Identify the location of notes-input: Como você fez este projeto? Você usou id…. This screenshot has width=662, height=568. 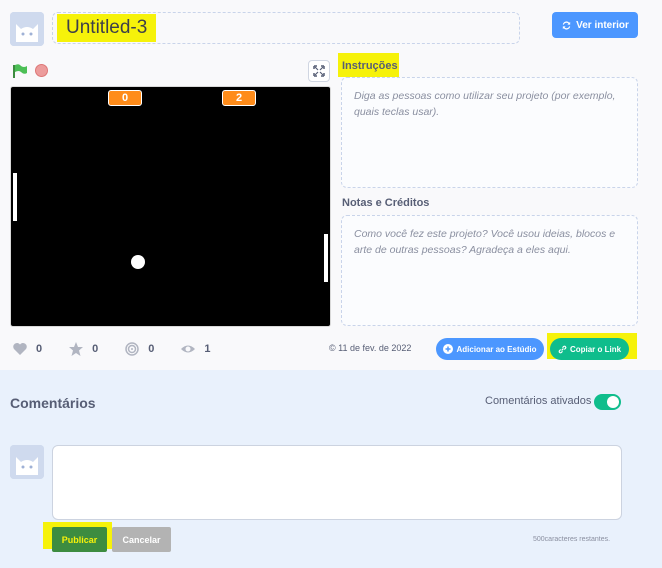
(489, 270).